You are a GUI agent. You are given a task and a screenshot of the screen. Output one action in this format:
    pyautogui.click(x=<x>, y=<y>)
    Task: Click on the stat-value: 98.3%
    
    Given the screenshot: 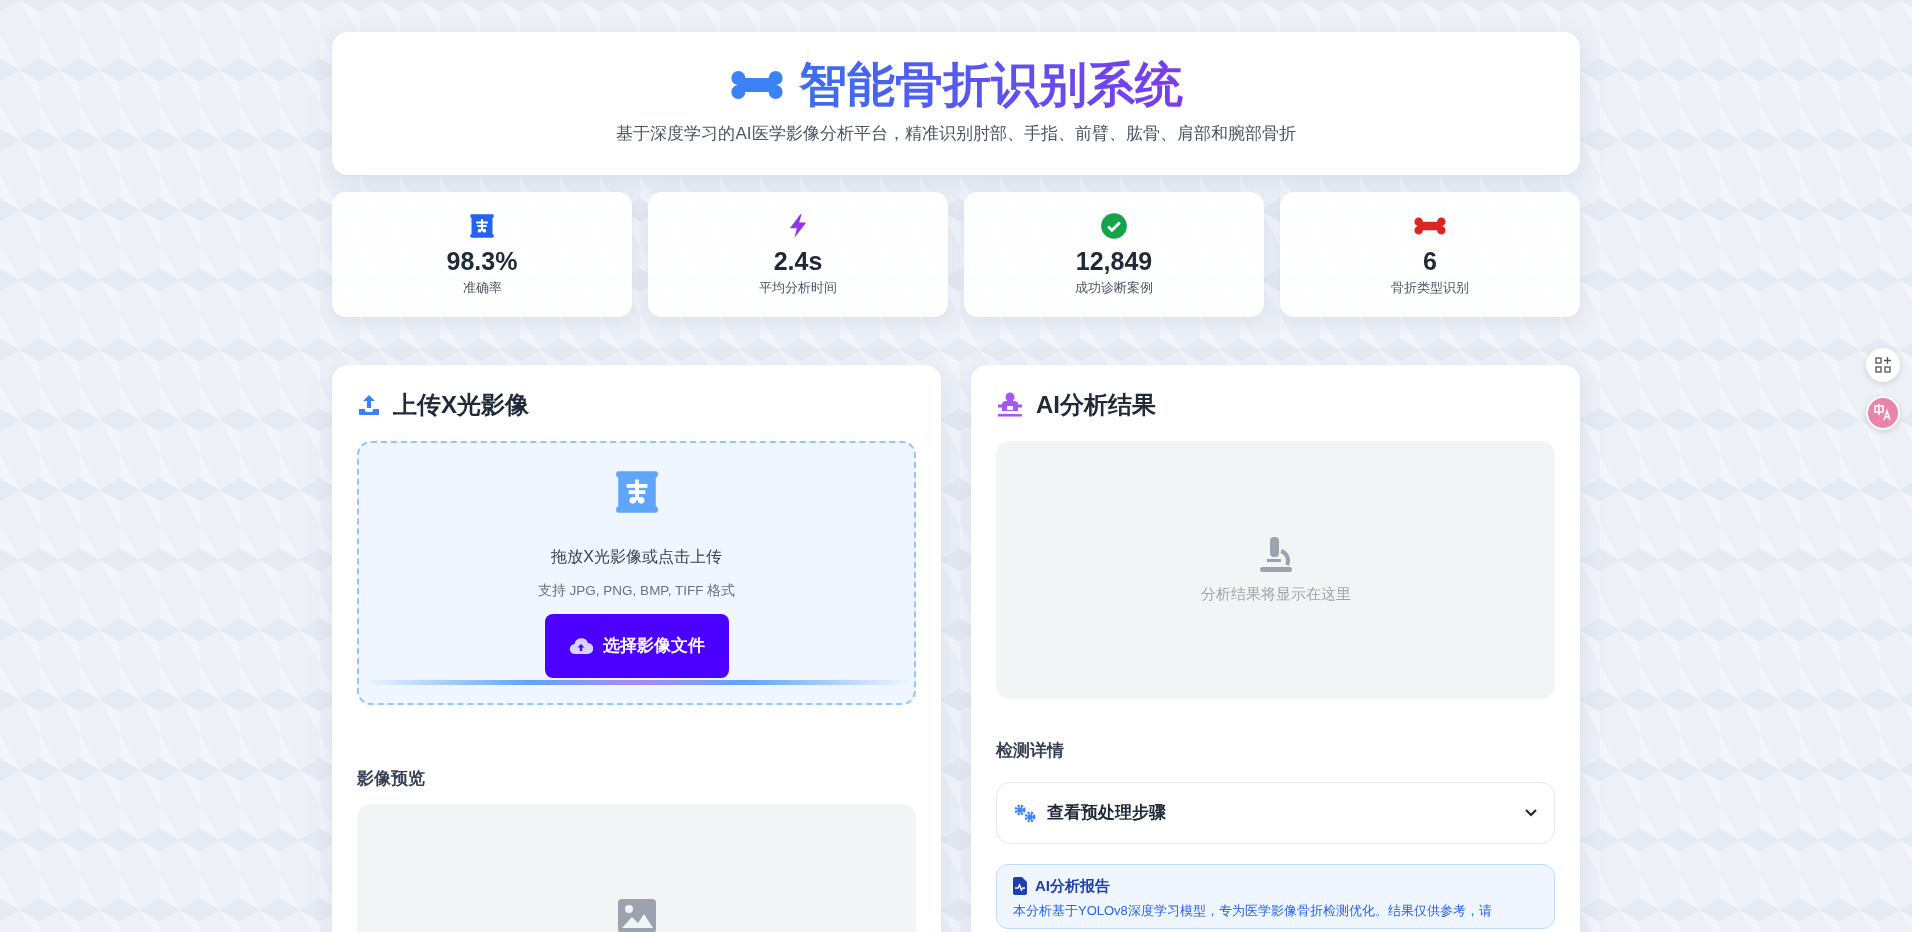 What is the action you would take?
    pyautogui.click(x=482, y=262)
    